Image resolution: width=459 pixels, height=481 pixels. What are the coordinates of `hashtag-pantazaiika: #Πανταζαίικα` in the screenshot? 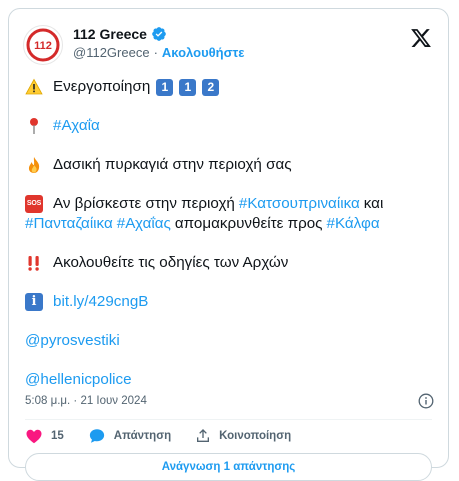 It's located at (69, 224).